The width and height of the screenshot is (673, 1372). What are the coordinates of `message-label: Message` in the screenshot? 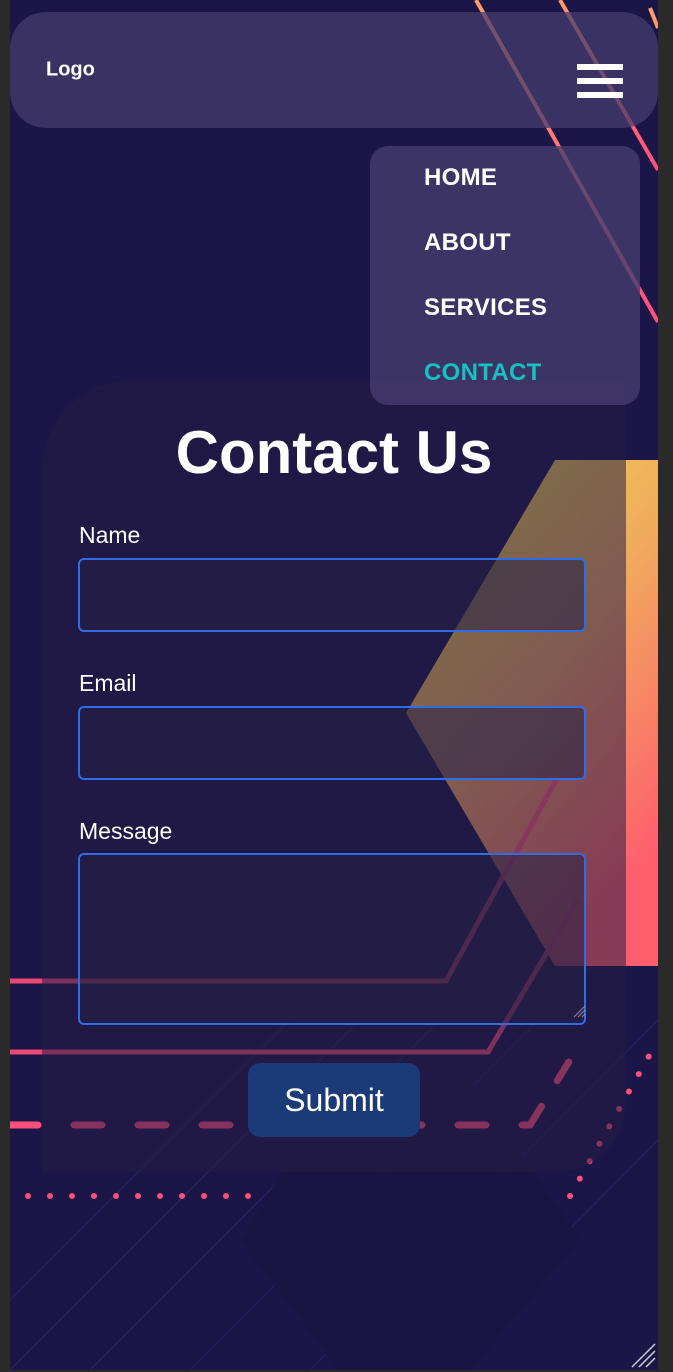 It's located at (126, 831).